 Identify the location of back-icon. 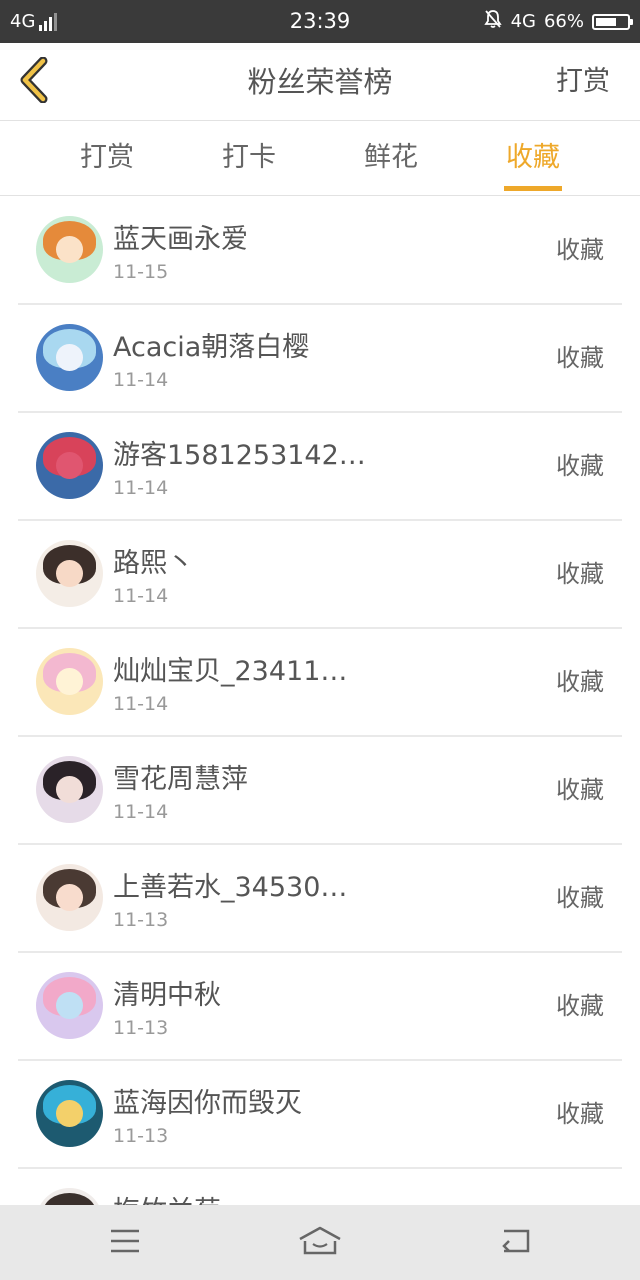
(515, 1243).